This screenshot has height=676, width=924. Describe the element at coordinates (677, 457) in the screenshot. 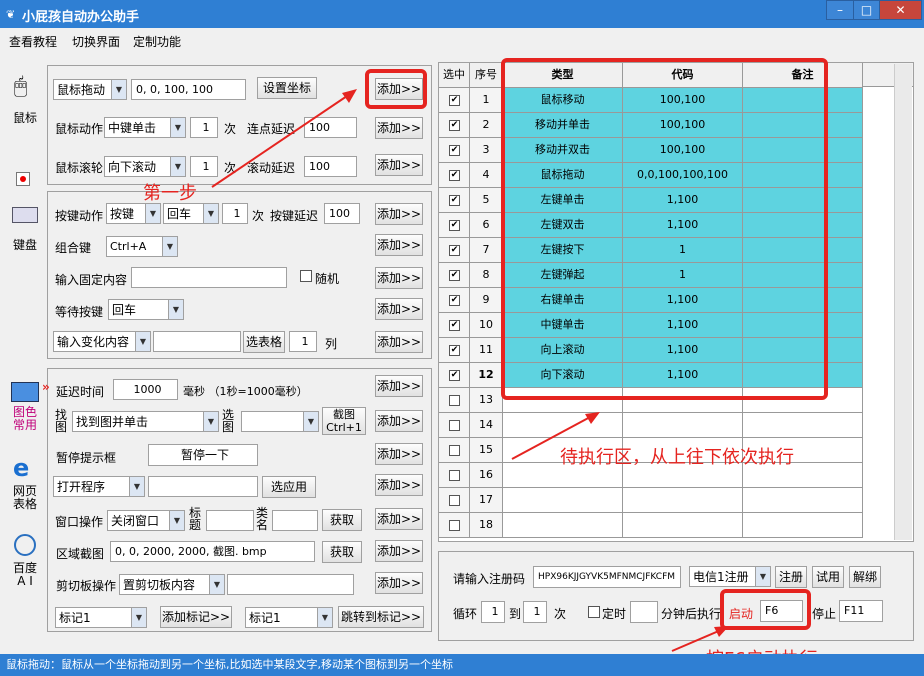

I see `annotation-queue: 待执行区，从上往下依次执行` at that location.